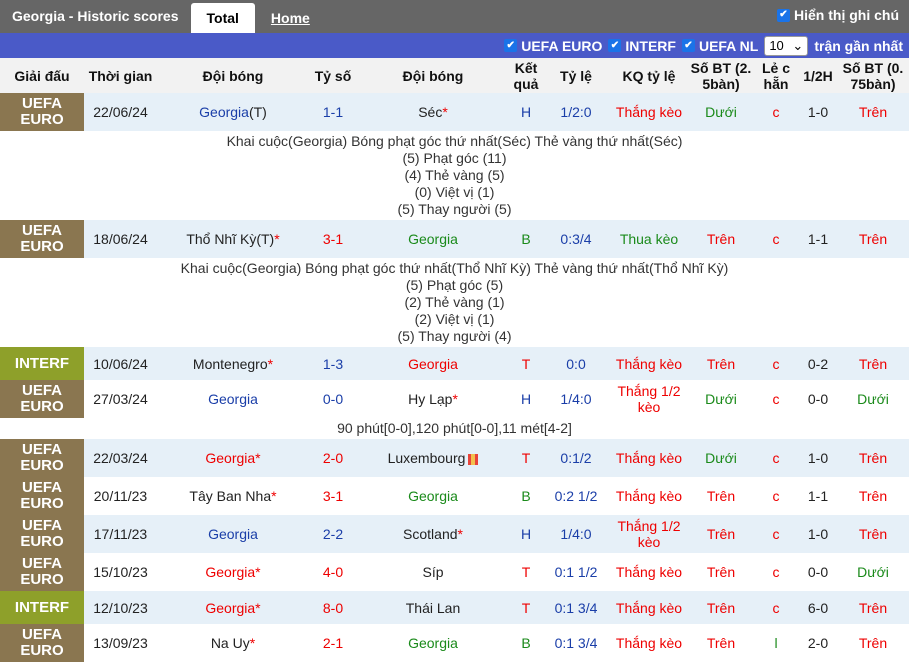 This screenshot has width=909, height=662. Describe the element at coordinates (333, 643) in the screenshot. I see `score: 2-1` at that location.